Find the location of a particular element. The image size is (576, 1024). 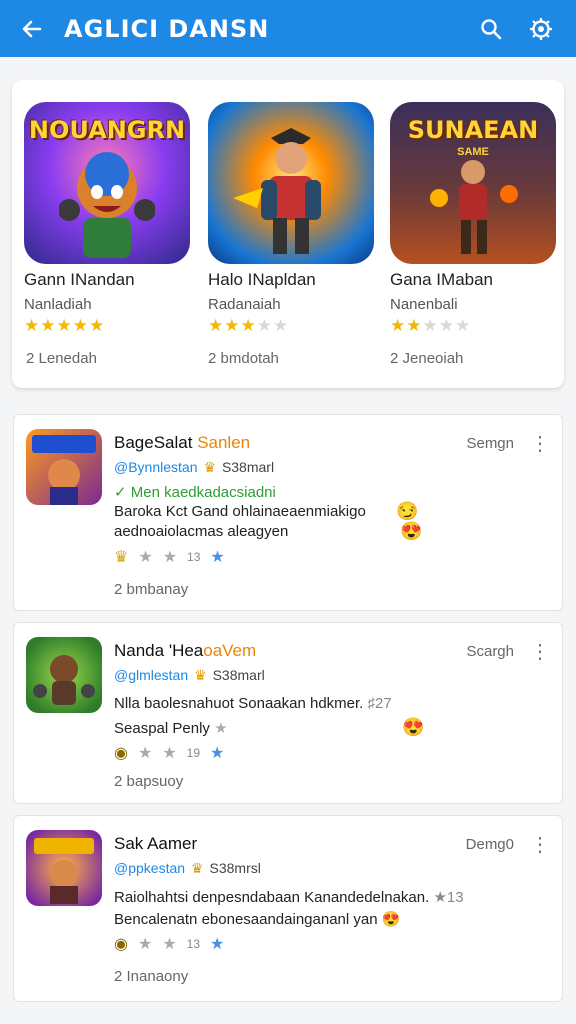

game-icon: NOUANGRN is located at coordinates (107, 183).